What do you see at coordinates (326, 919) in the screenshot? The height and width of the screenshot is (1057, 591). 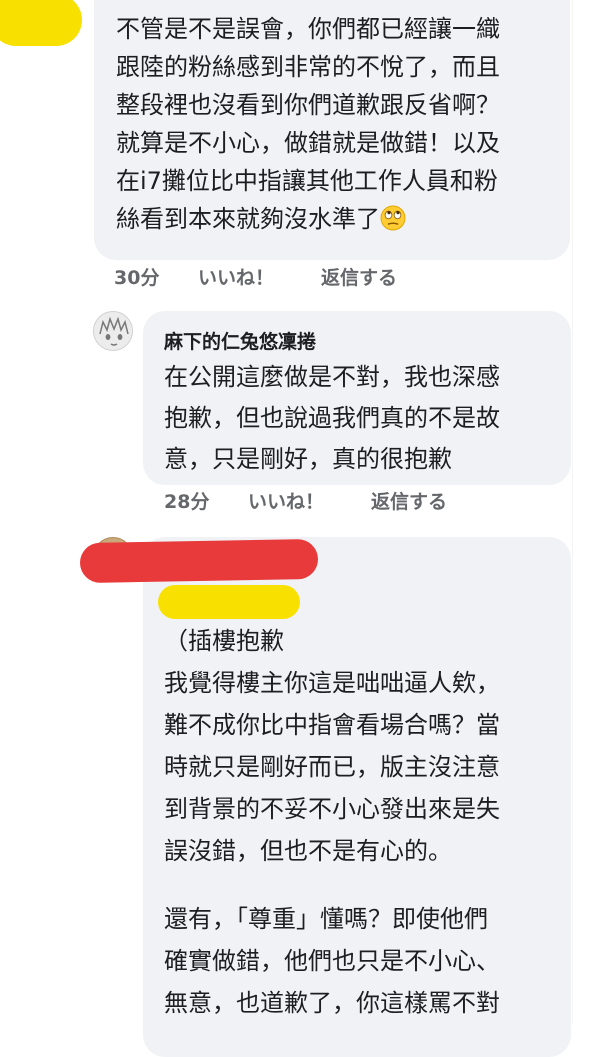 I see `comment-line: 還有，「尊重」懂嗎？即使他們` at bounding box center [326, 919].